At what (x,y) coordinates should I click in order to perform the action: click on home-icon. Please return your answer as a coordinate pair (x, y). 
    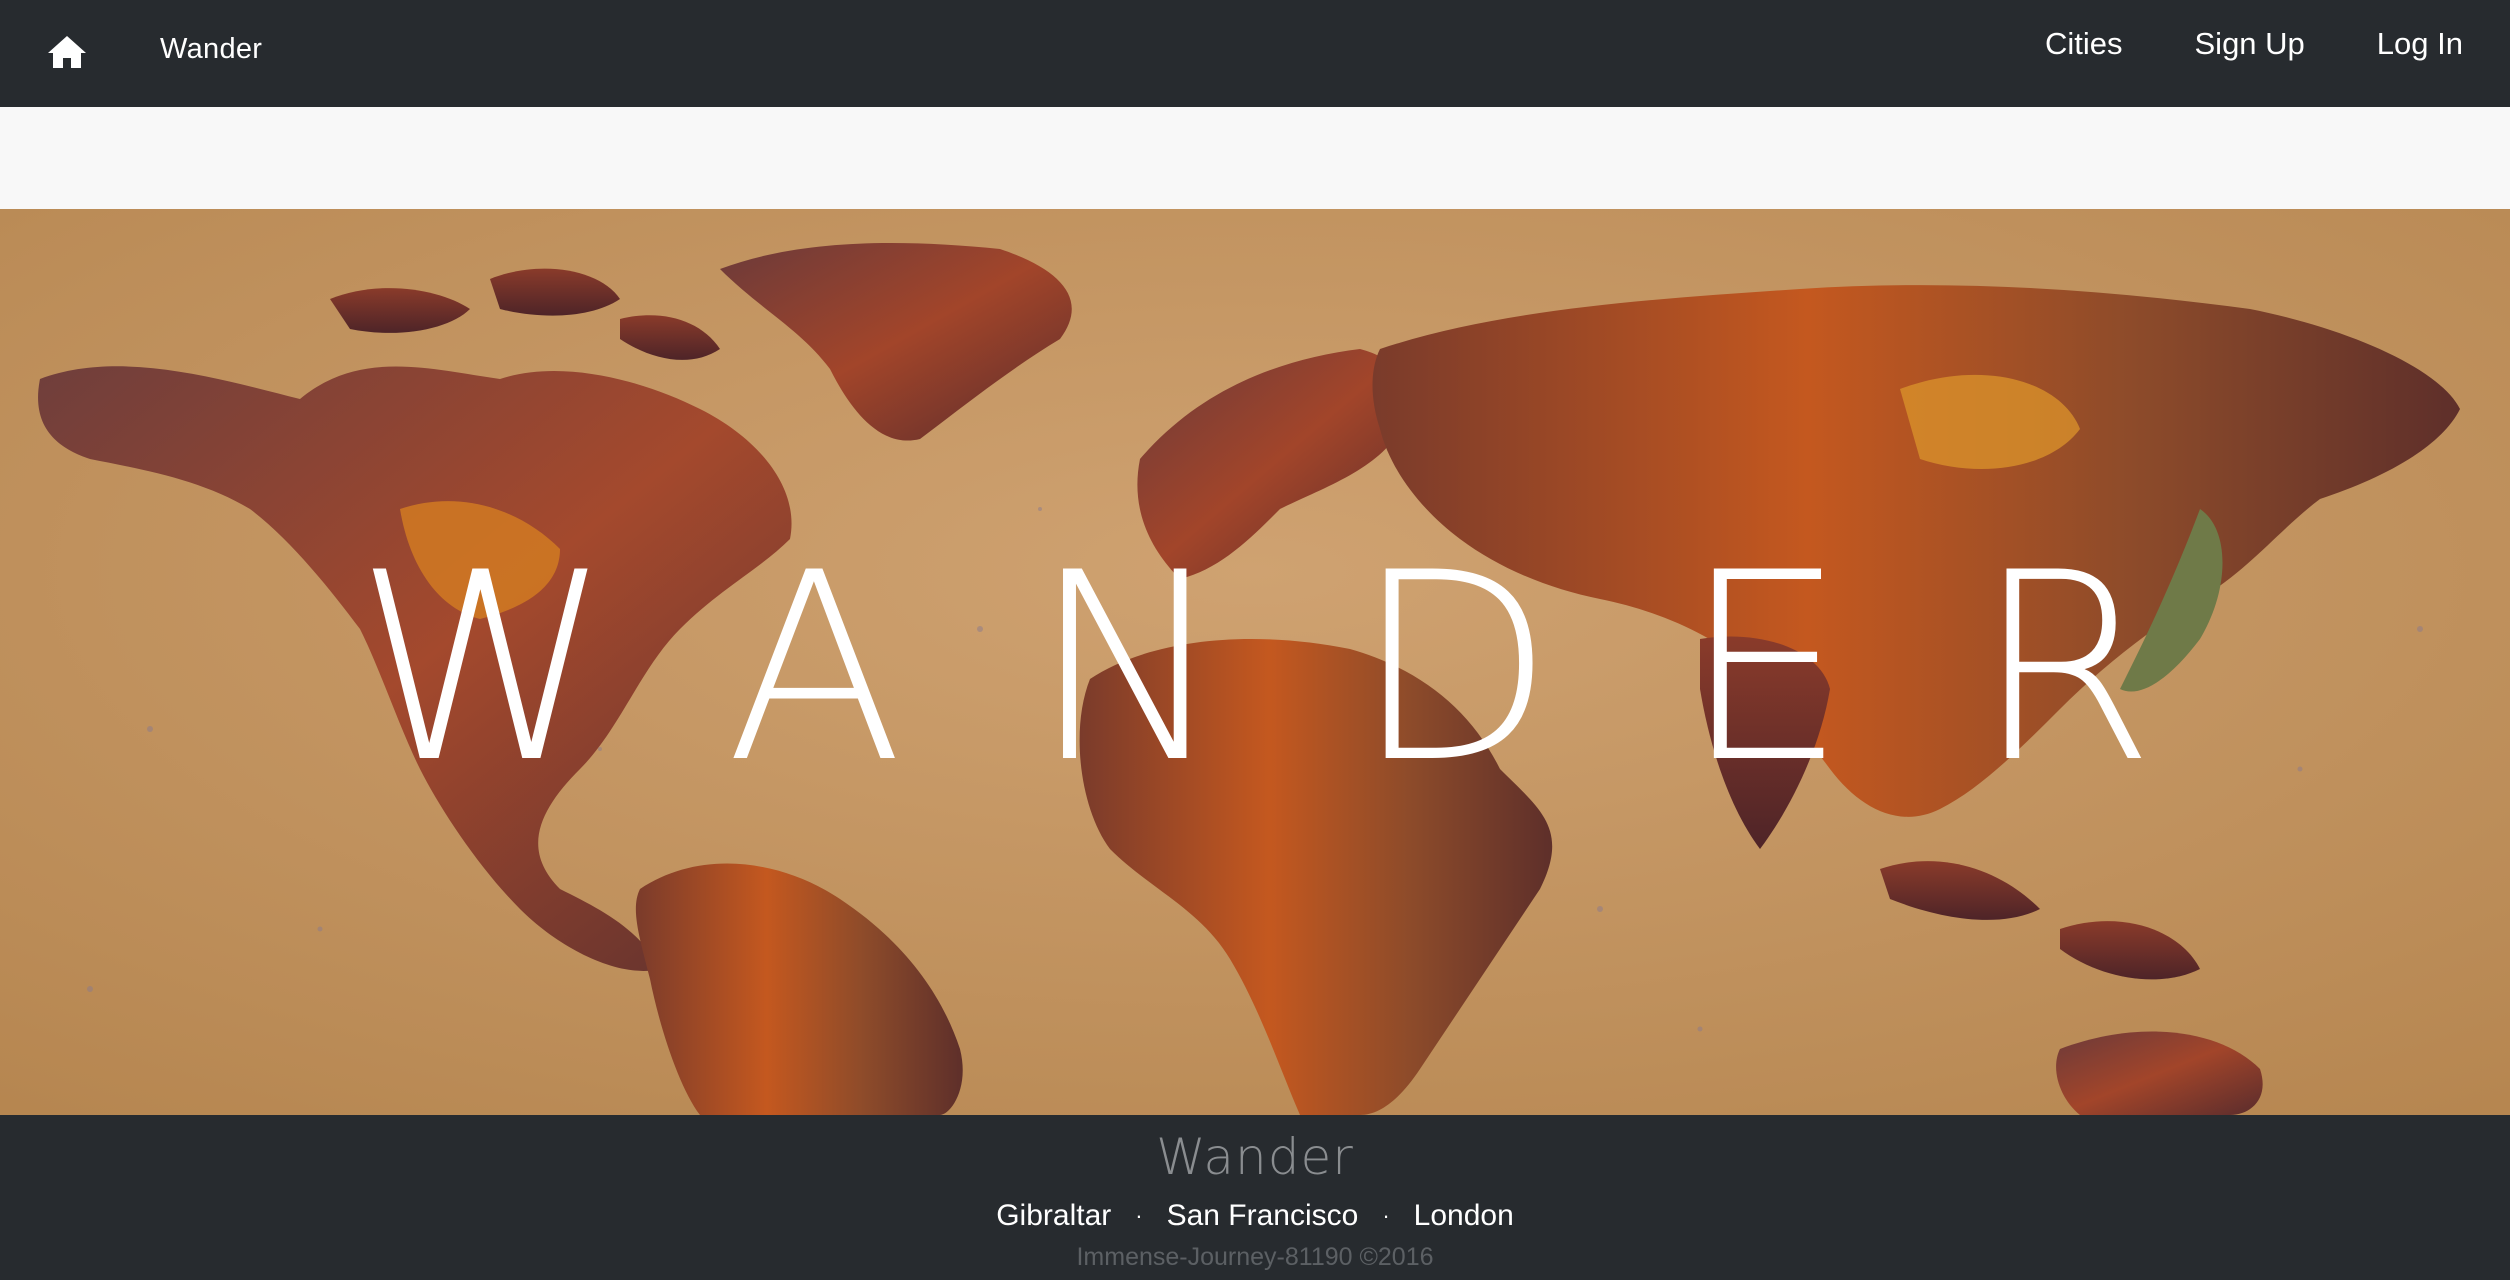
    Looking at the image, I should click on (67, 52).